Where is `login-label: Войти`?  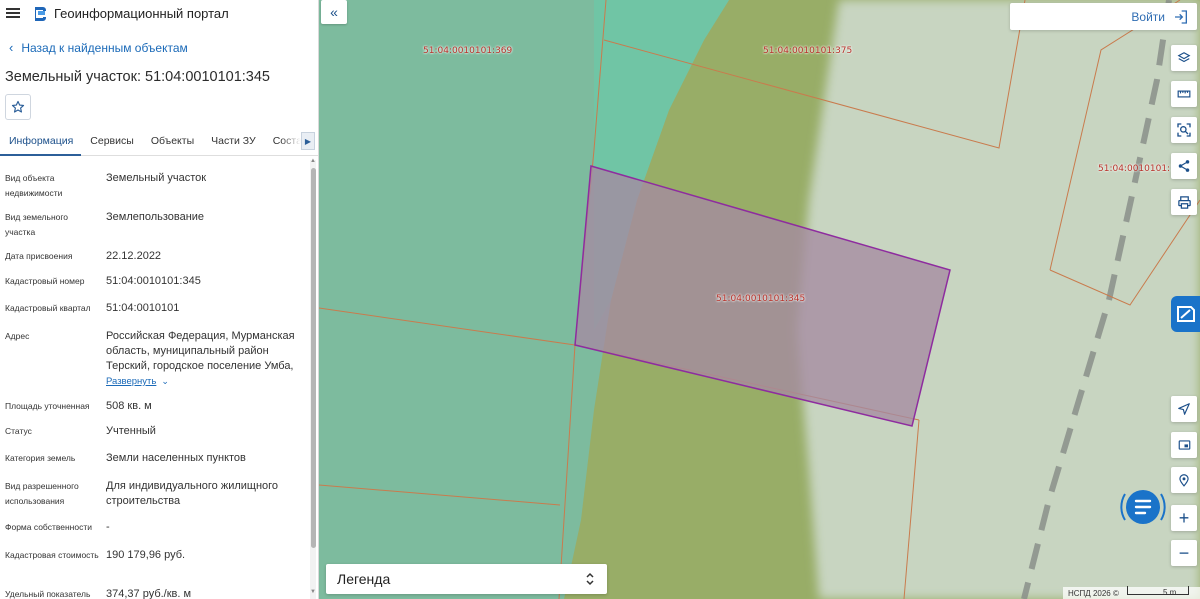
login-label: Войти is located at coordinates (1148, 16).